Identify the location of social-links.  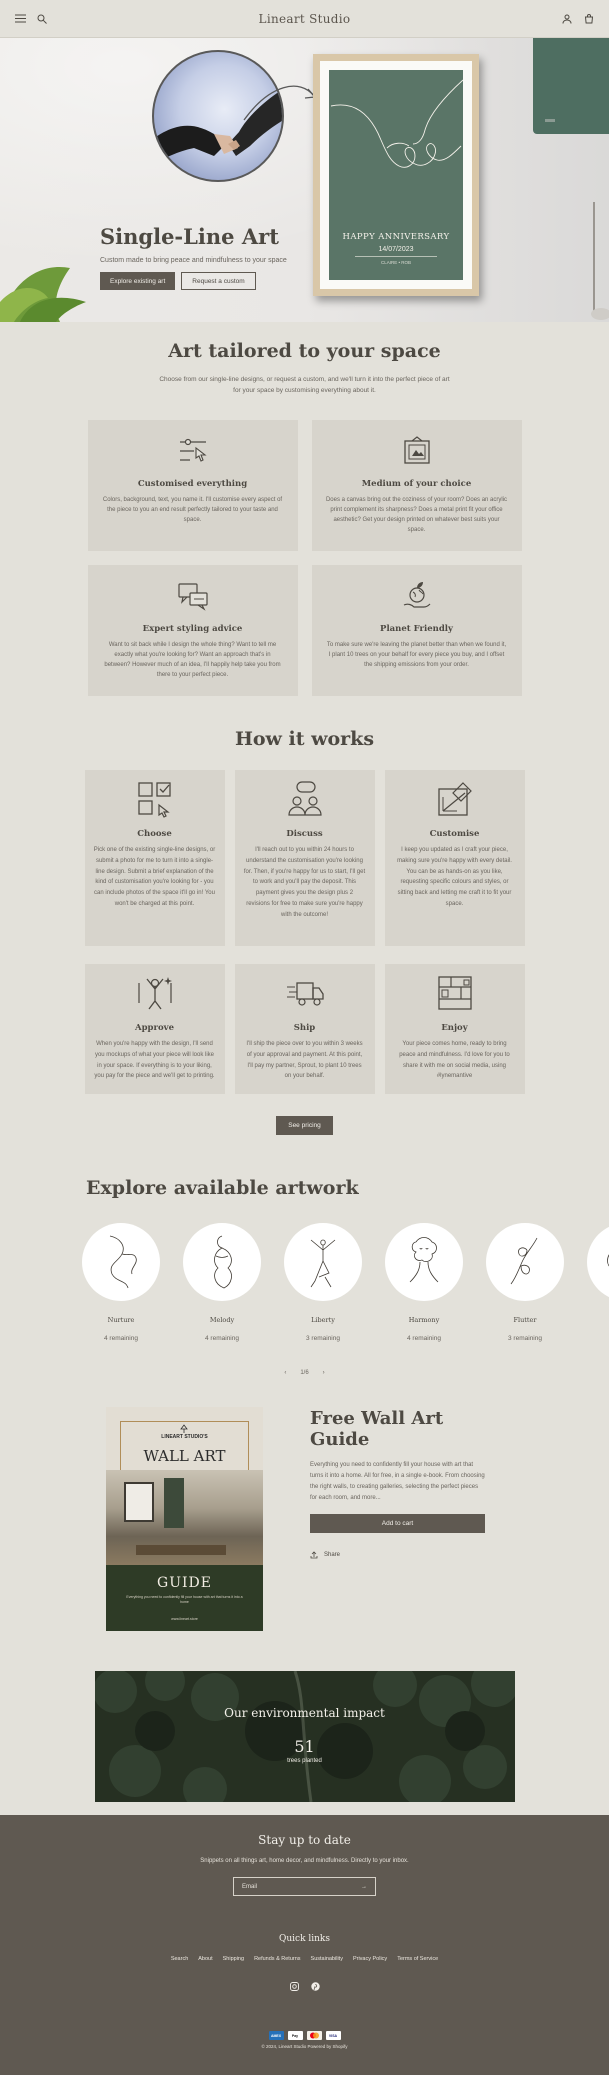
(304, 1986).